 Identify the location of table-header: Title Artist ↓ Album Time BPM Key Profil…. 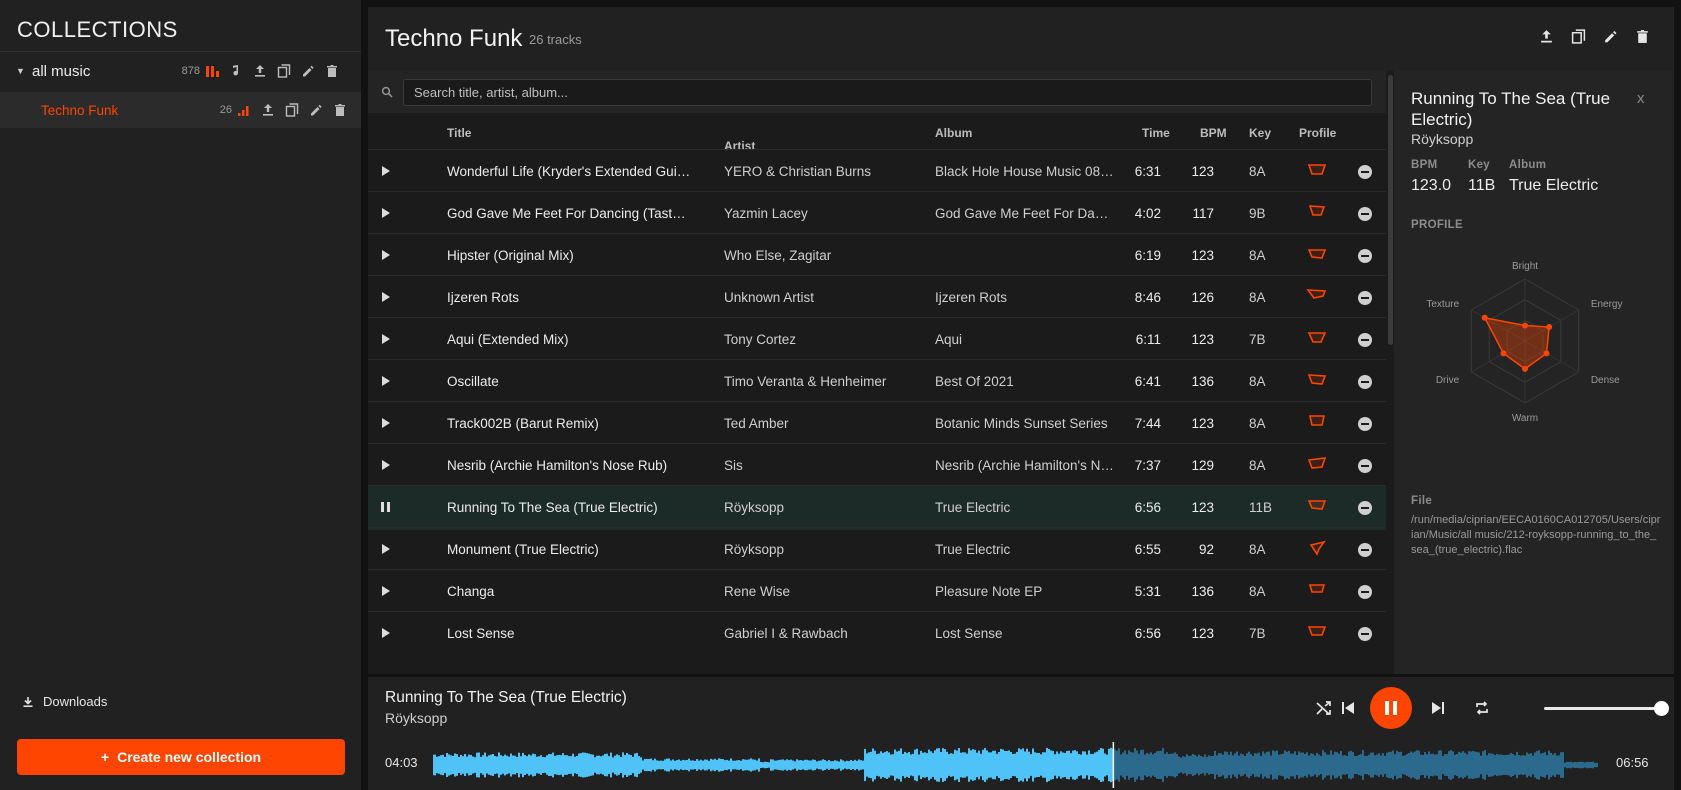
(877, 133).